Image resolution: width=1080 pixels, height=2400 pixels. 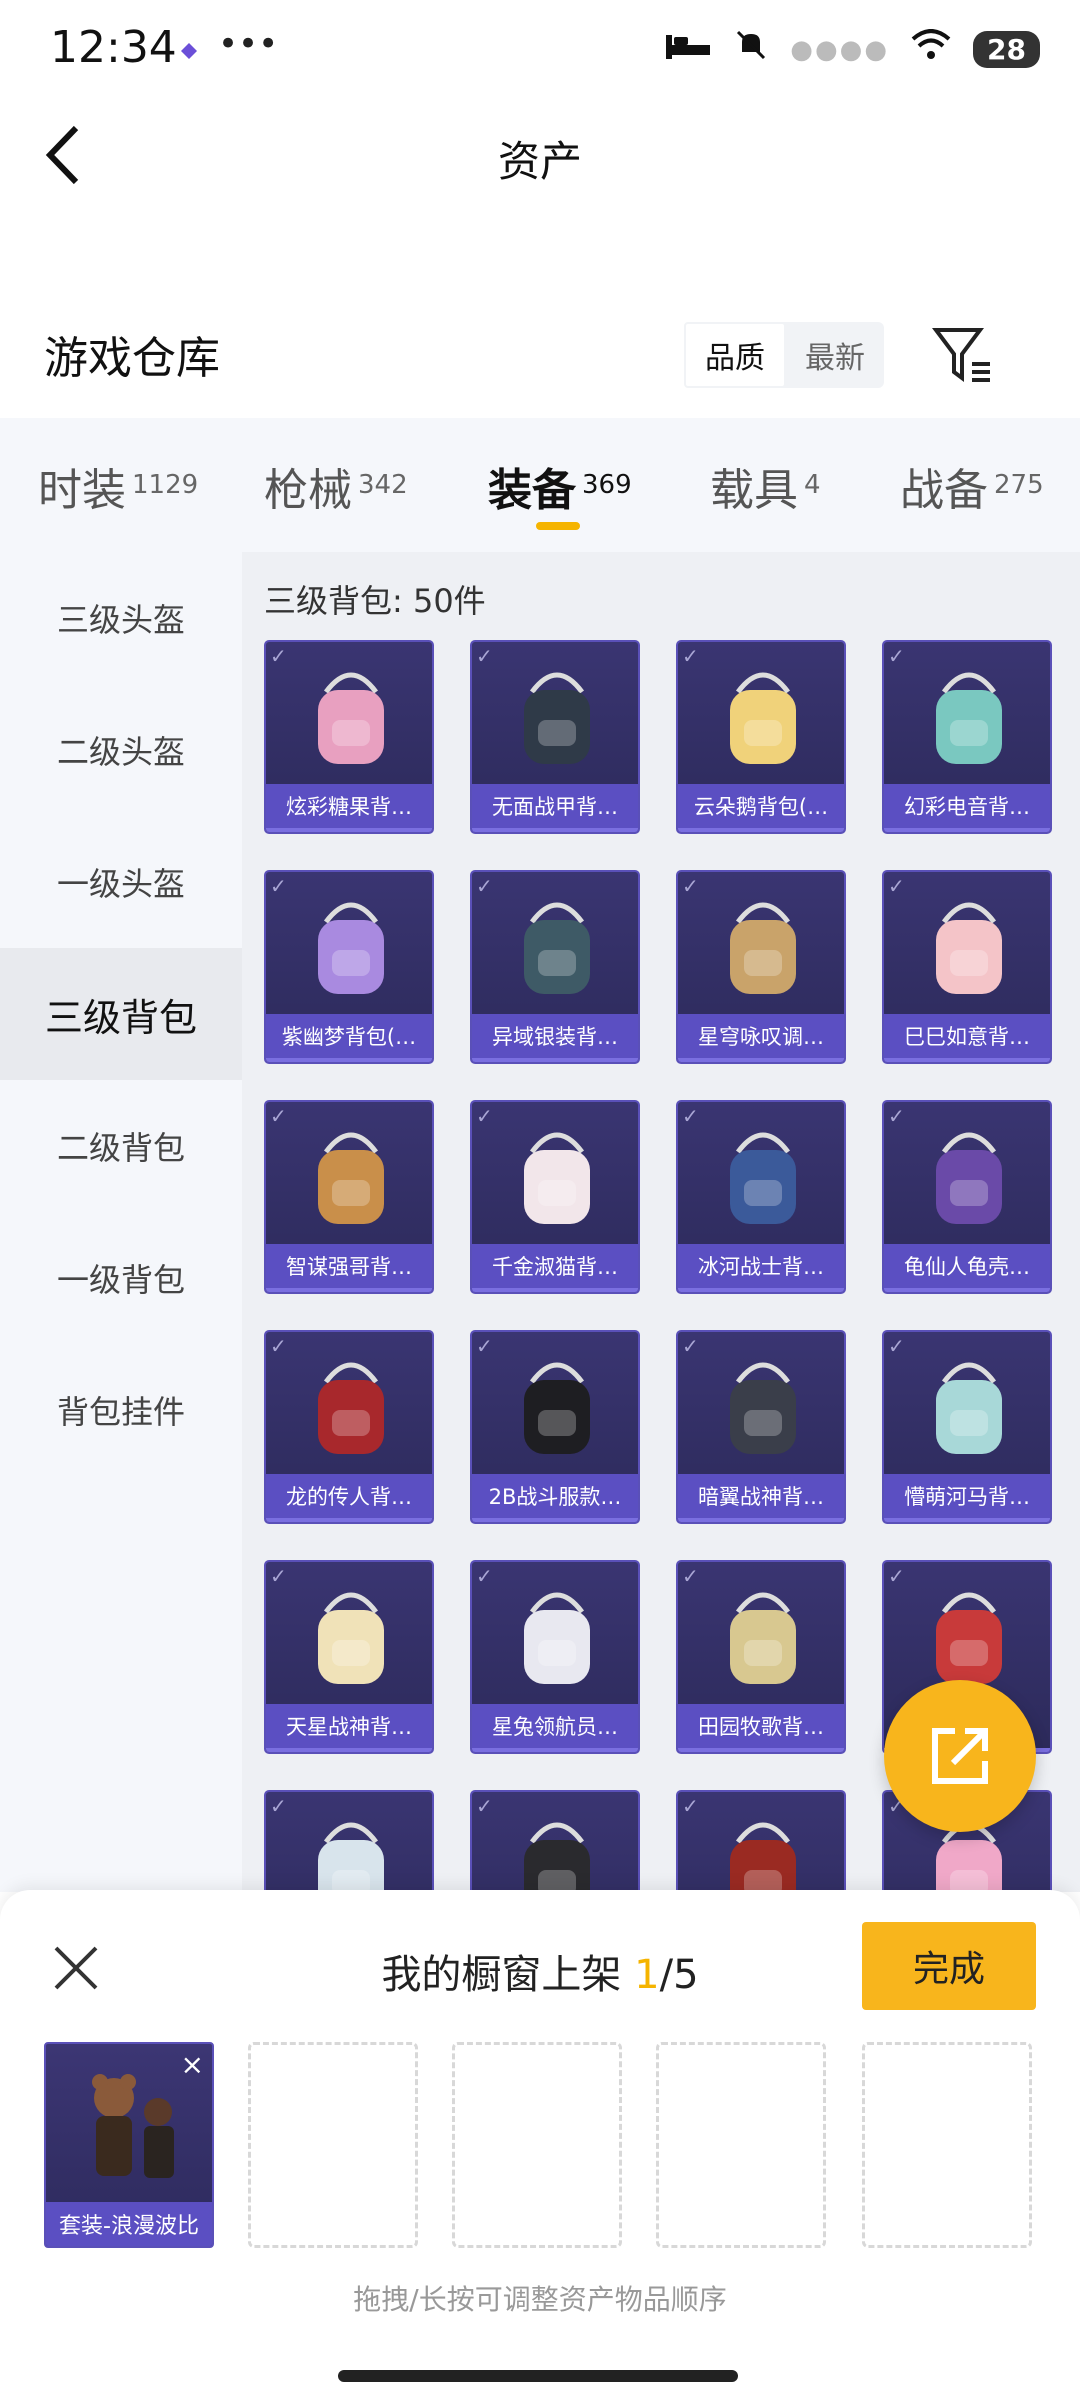 What do you see at coordinates (835, 355) in the screenshot?
I see `sort-newest-button: 最新` at bounding box center [835, 355].